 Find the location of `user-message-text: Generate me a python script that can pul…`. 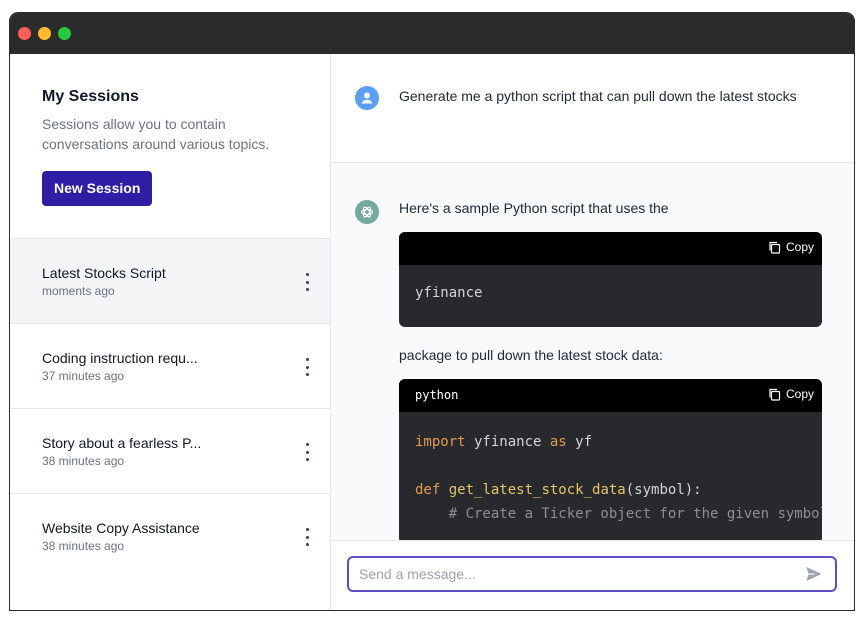

user-message-text: Generate me a python script that can pul… is located at coordinates (598, 96).